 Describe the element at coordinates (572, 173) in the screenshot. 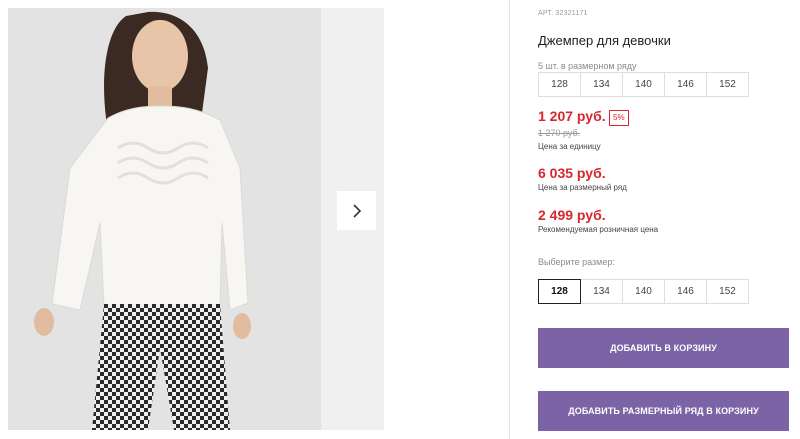

I see `series-price: 6 035 руб.` at that location.